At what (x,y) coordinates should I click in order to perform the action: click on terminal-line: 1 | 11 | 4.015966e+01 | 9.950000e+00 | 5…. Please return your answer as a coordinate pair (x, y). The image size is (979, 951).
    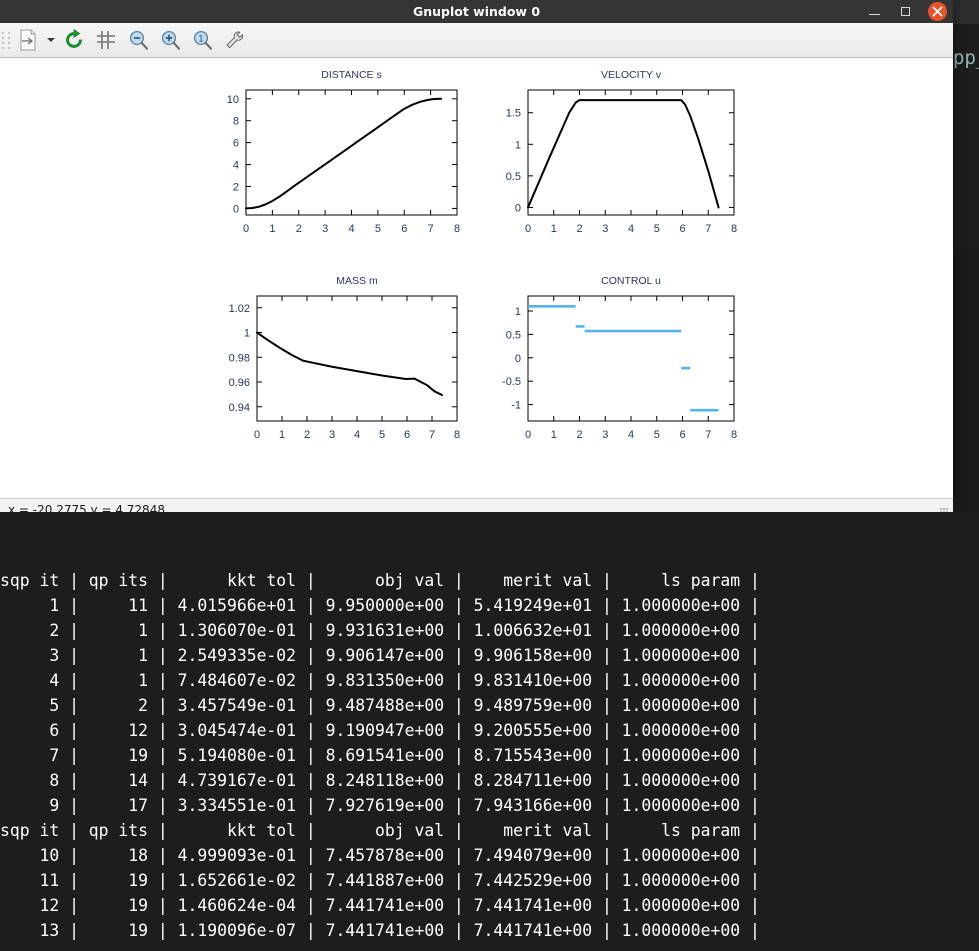
    Looking at the image, I should click on (380, 605).